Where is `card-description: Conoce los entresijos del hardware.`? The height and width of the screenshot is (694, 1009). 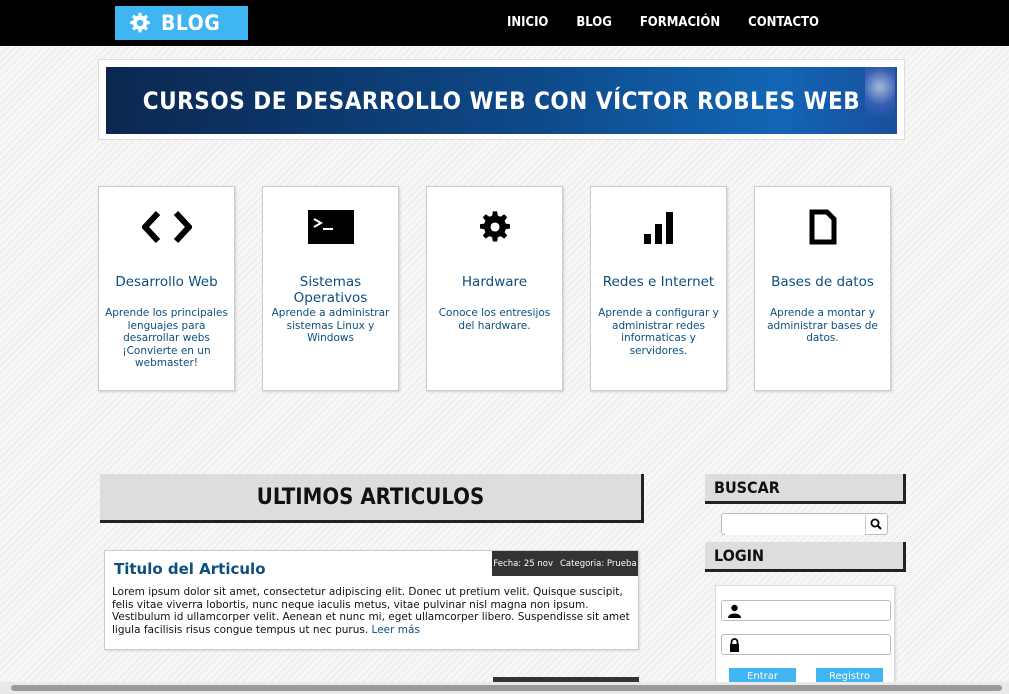 card-description: Conoce los entresijos del hardware. is located at coordinates (494, 319).